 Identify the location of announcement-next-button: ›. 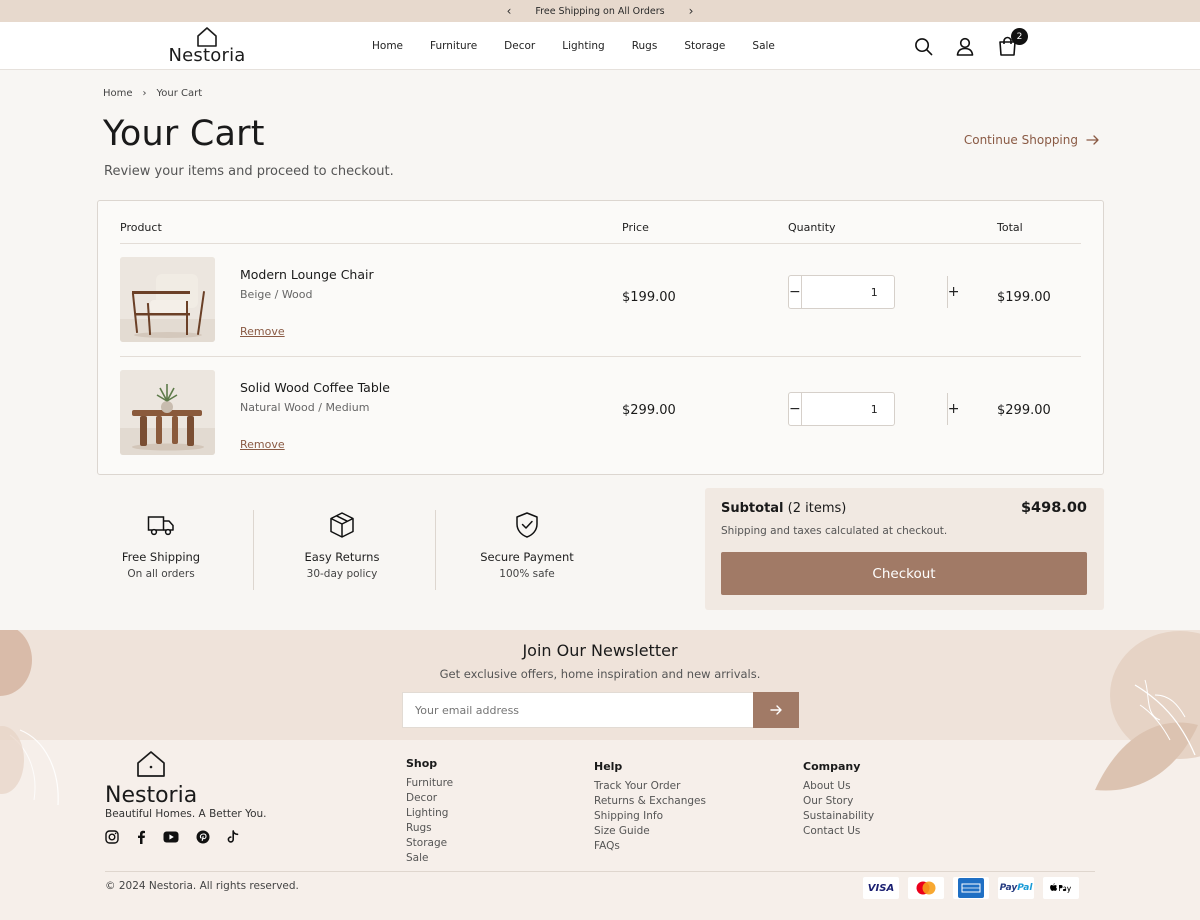
(691, 11).